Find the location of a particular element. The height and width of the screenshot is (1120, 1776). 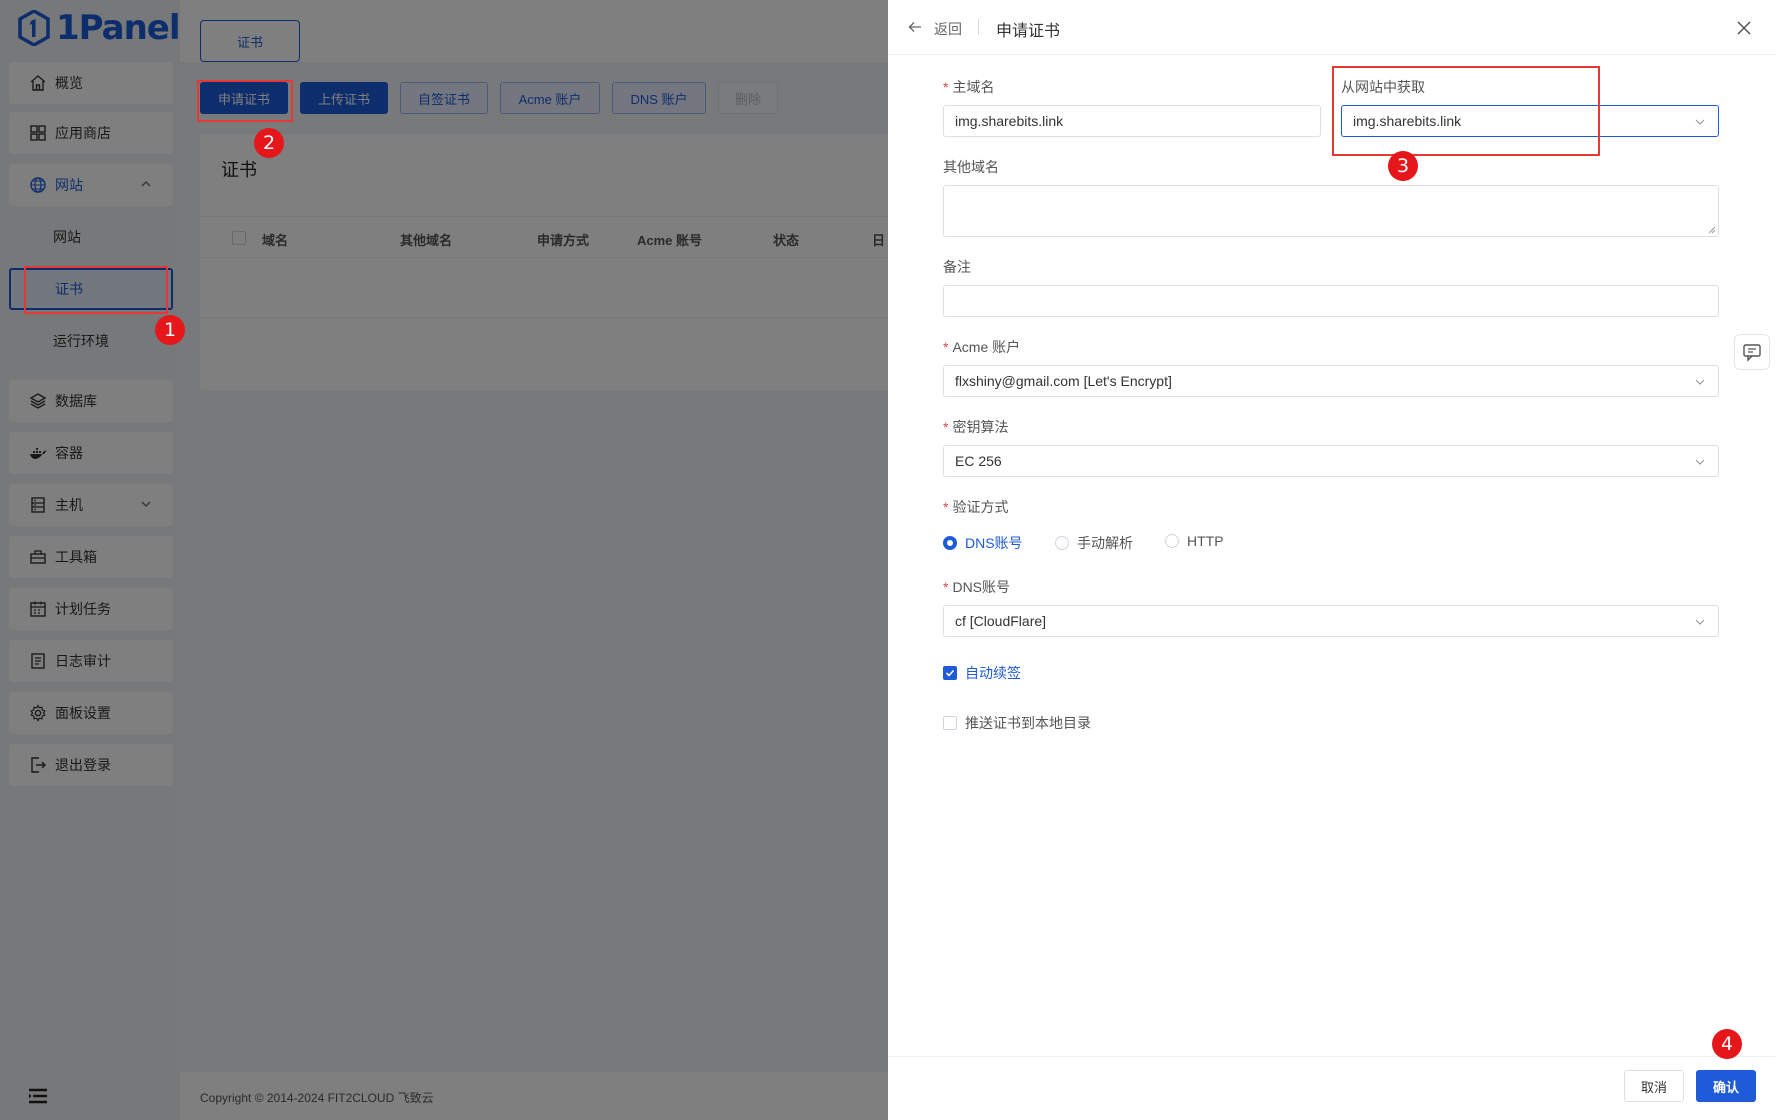

radio-manual: 手动解析 is located at coordinates (1094, 543).